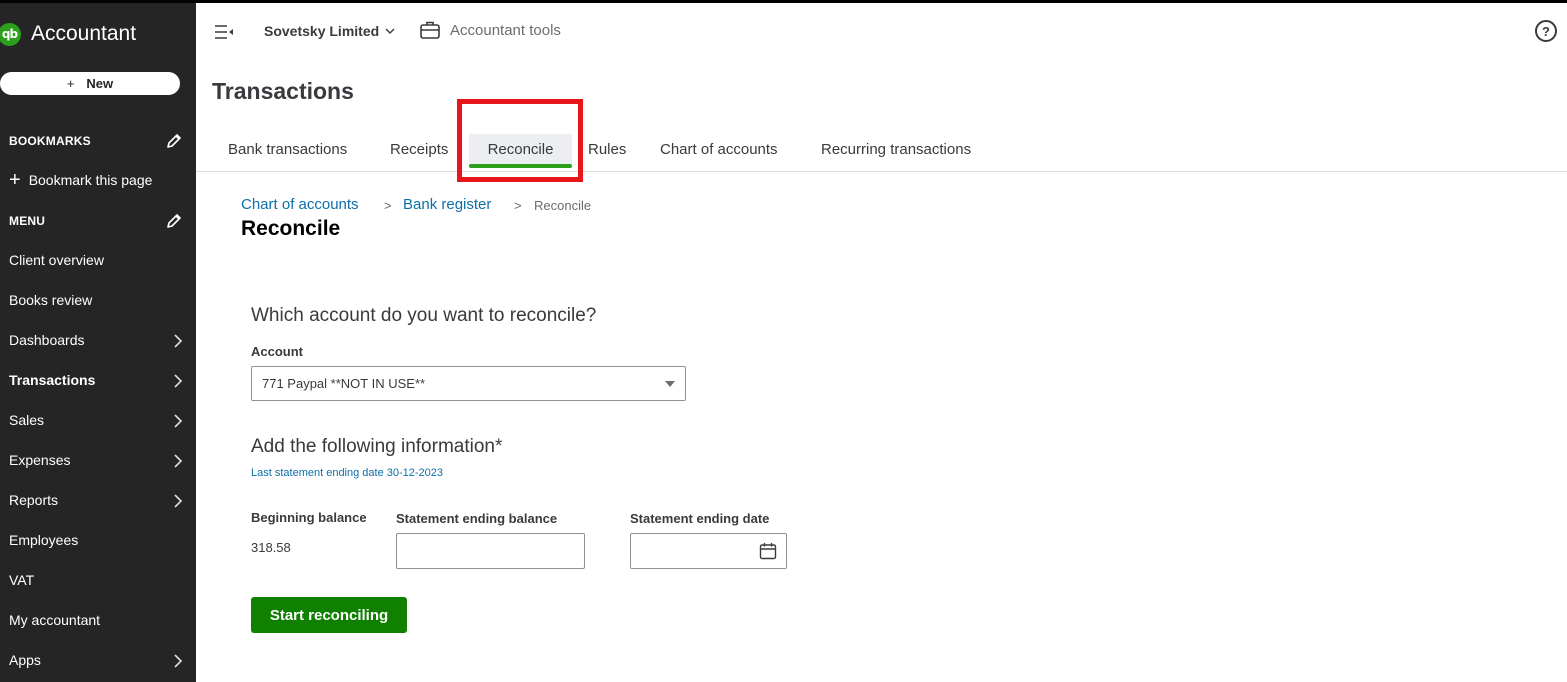 The height and width of the screenshot is (682, 1567). I want to click on sidebar-item-apps: Apps, so click(98, 660).